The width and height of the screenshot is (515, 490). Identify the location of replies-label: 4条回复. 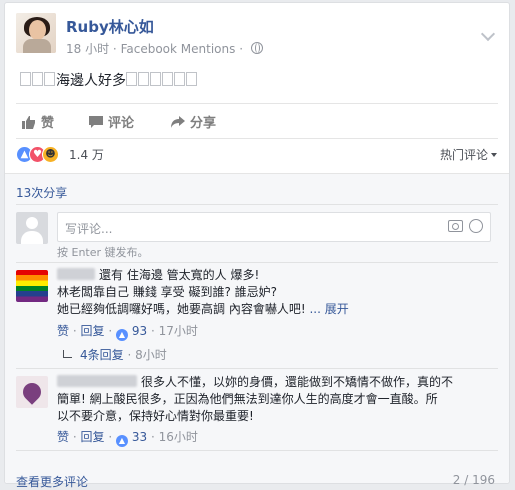
(102, 355).